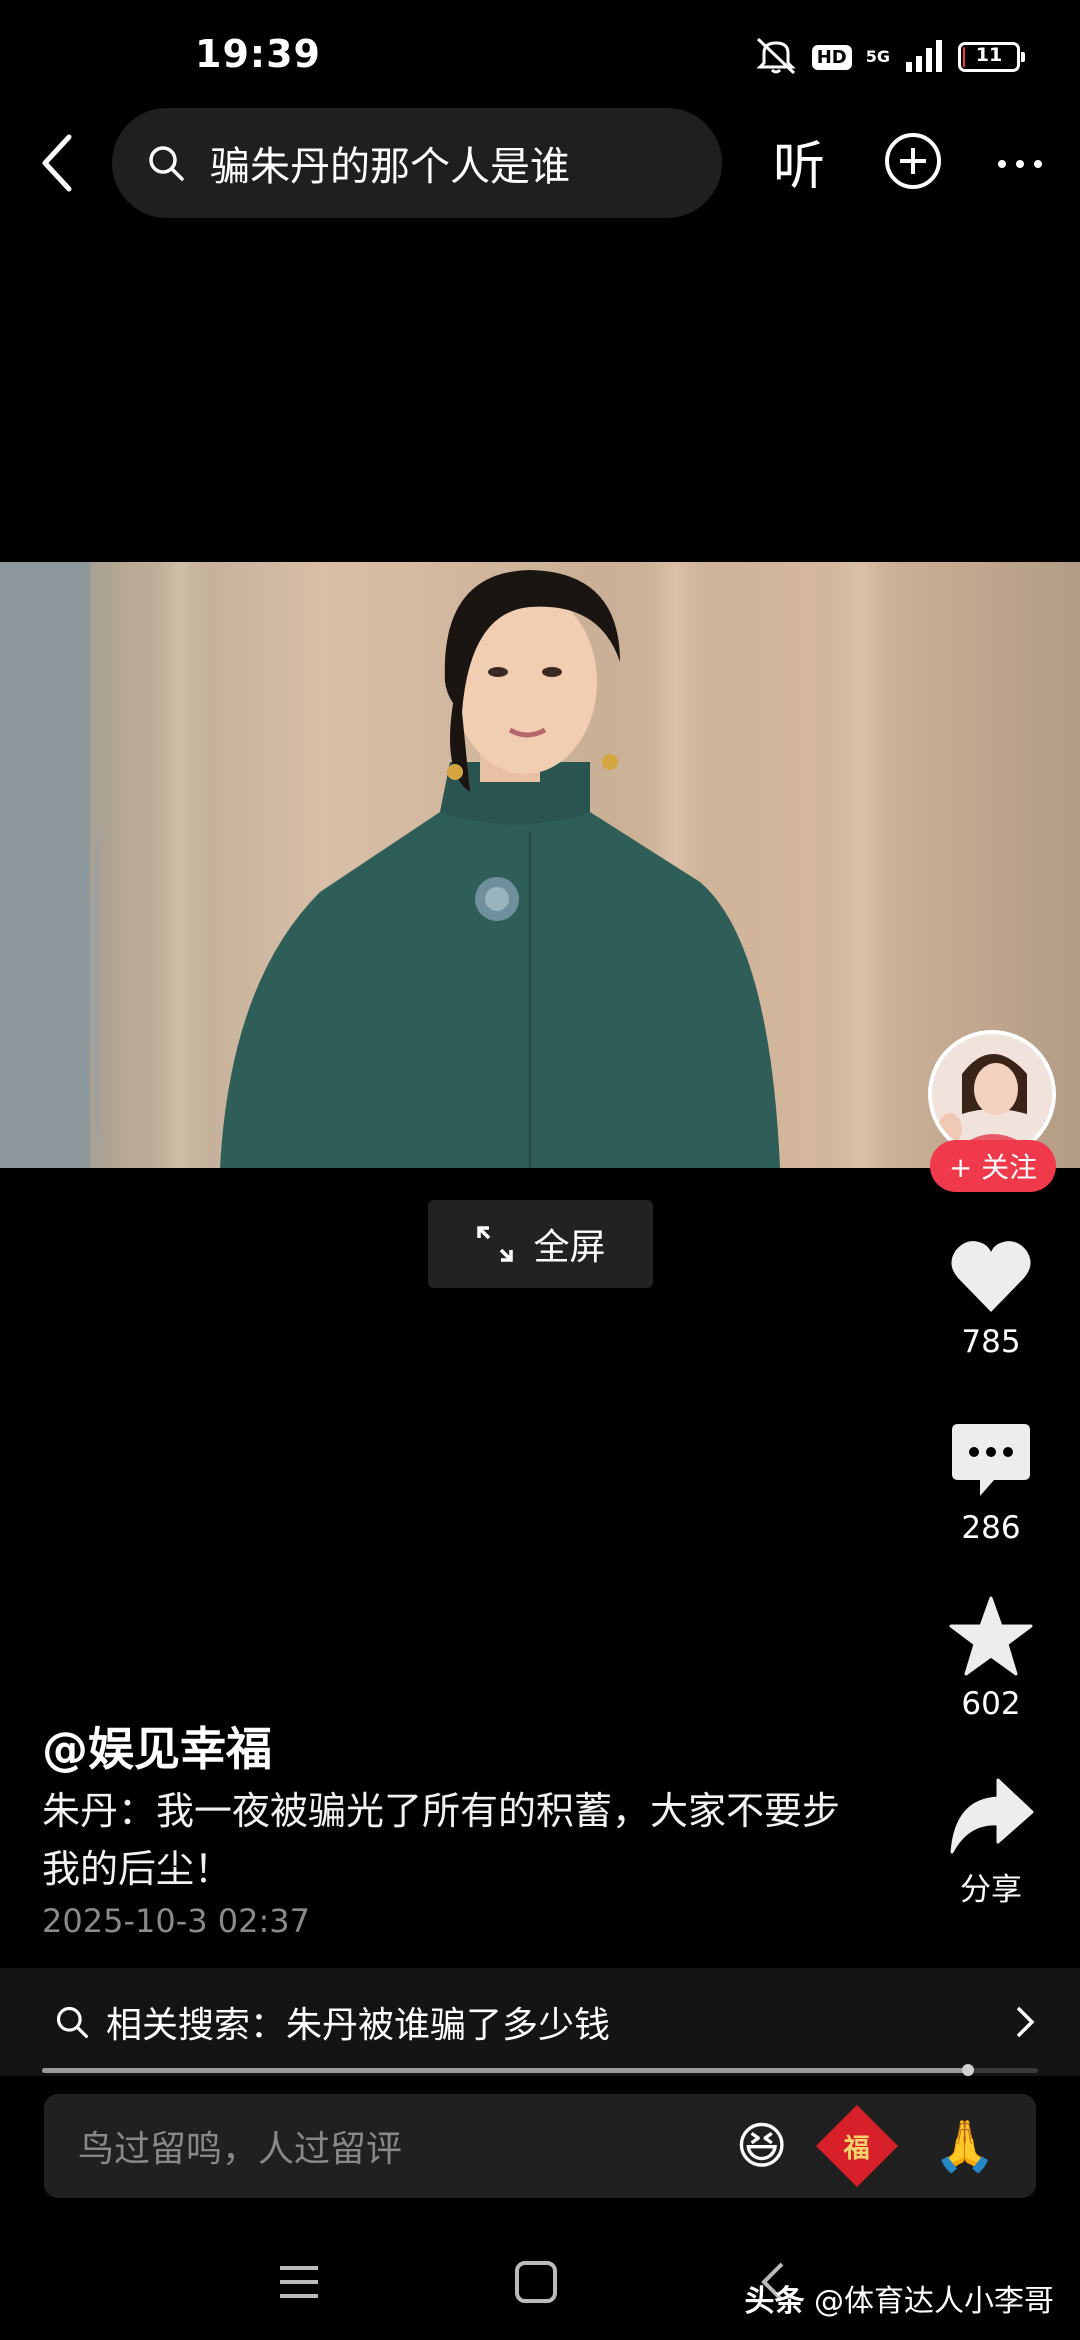 Image resolution: width=1080 pixels, height=2340 pixels. What do you see at coordinates (993, 1166) in the screenshot?
I see `follow-button: + 关注` at bounding box center [993, 1166].